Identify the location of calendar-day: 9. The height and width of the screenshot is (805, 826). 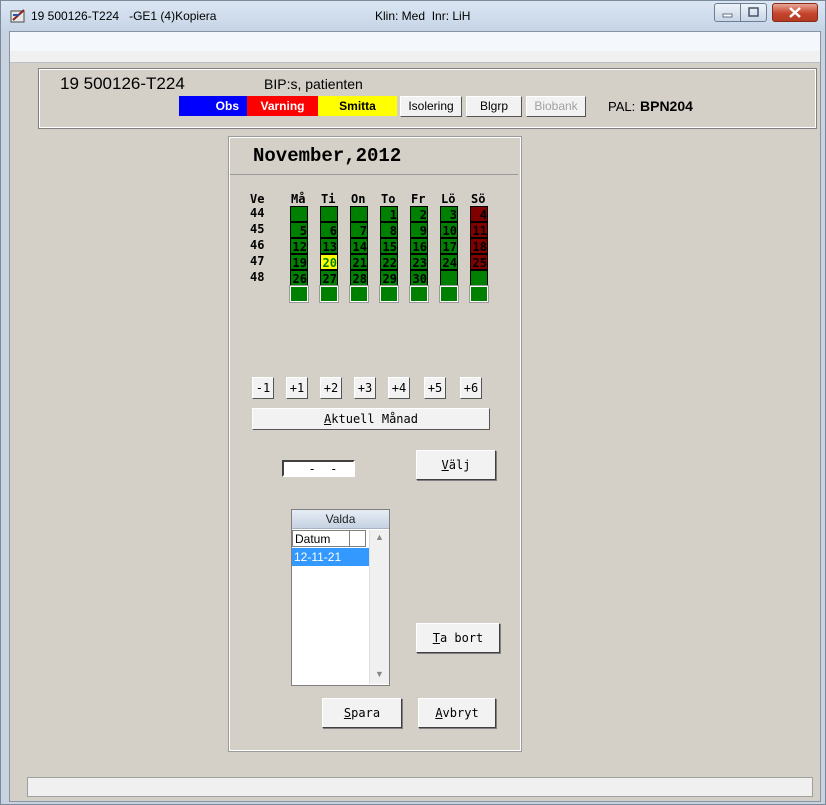
(419, 230).